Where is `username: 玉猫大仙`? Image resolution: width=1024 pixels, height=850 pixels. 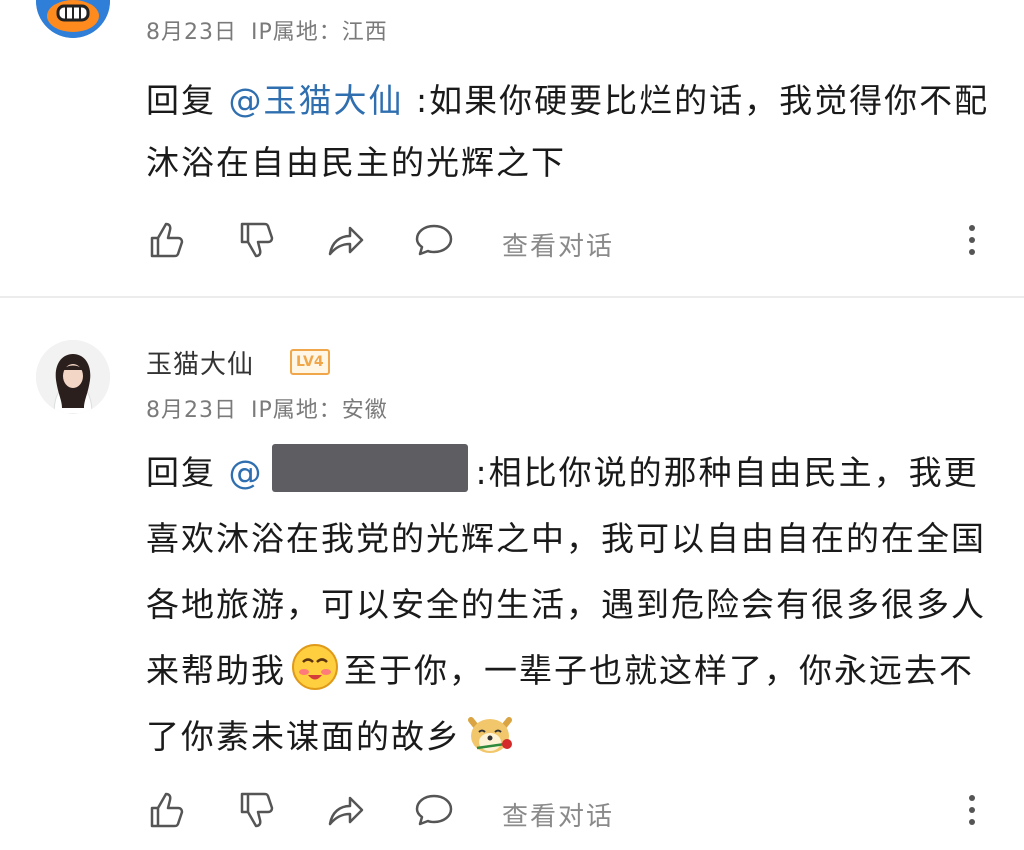 username: 玉猫大仙 is located at coordinates (200, 362).